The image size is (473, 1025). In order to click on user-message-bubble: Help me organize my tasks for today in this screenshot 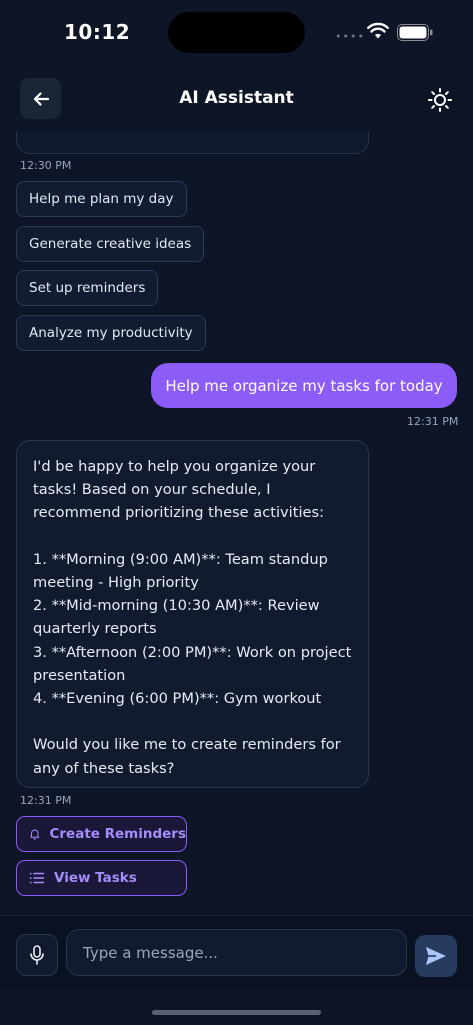, I will do `click(304, 385)`.